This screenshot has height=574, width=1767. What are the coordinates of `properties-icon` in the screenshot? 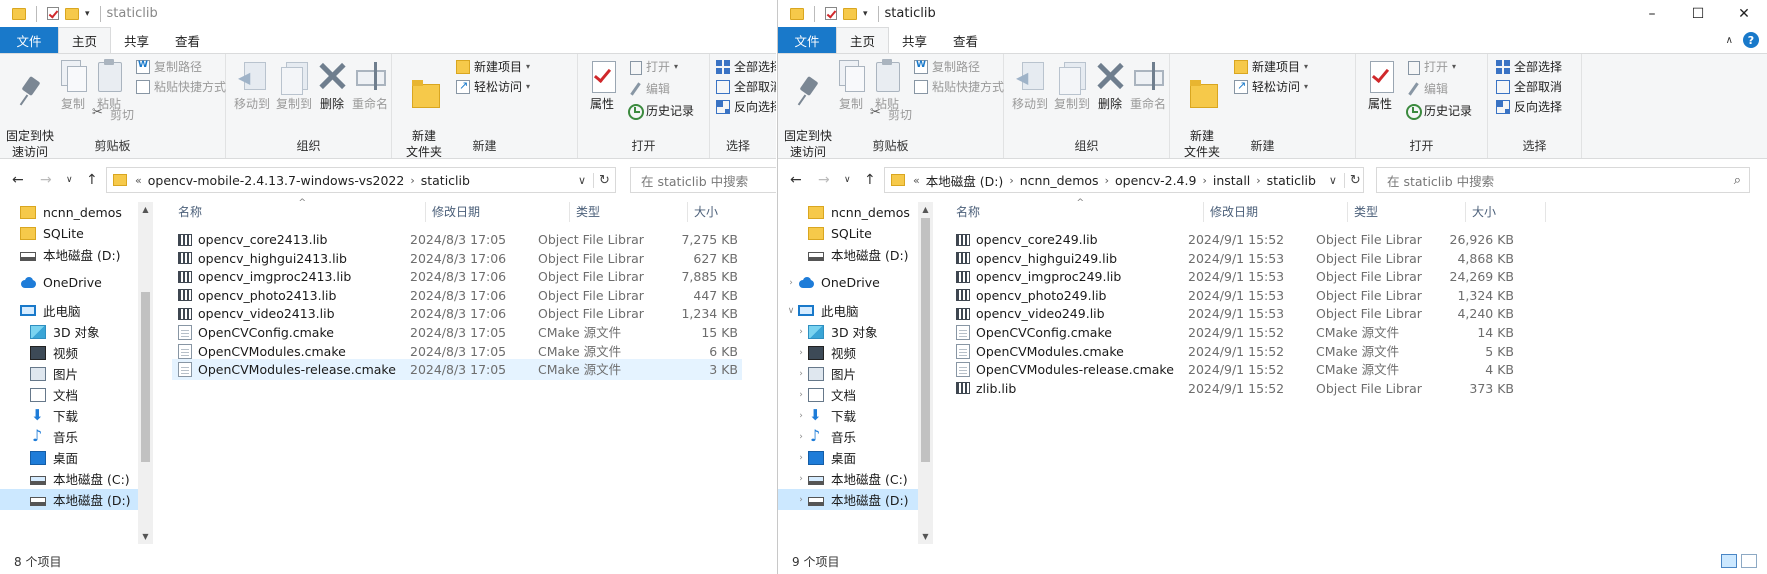 It's located at (831, 13).